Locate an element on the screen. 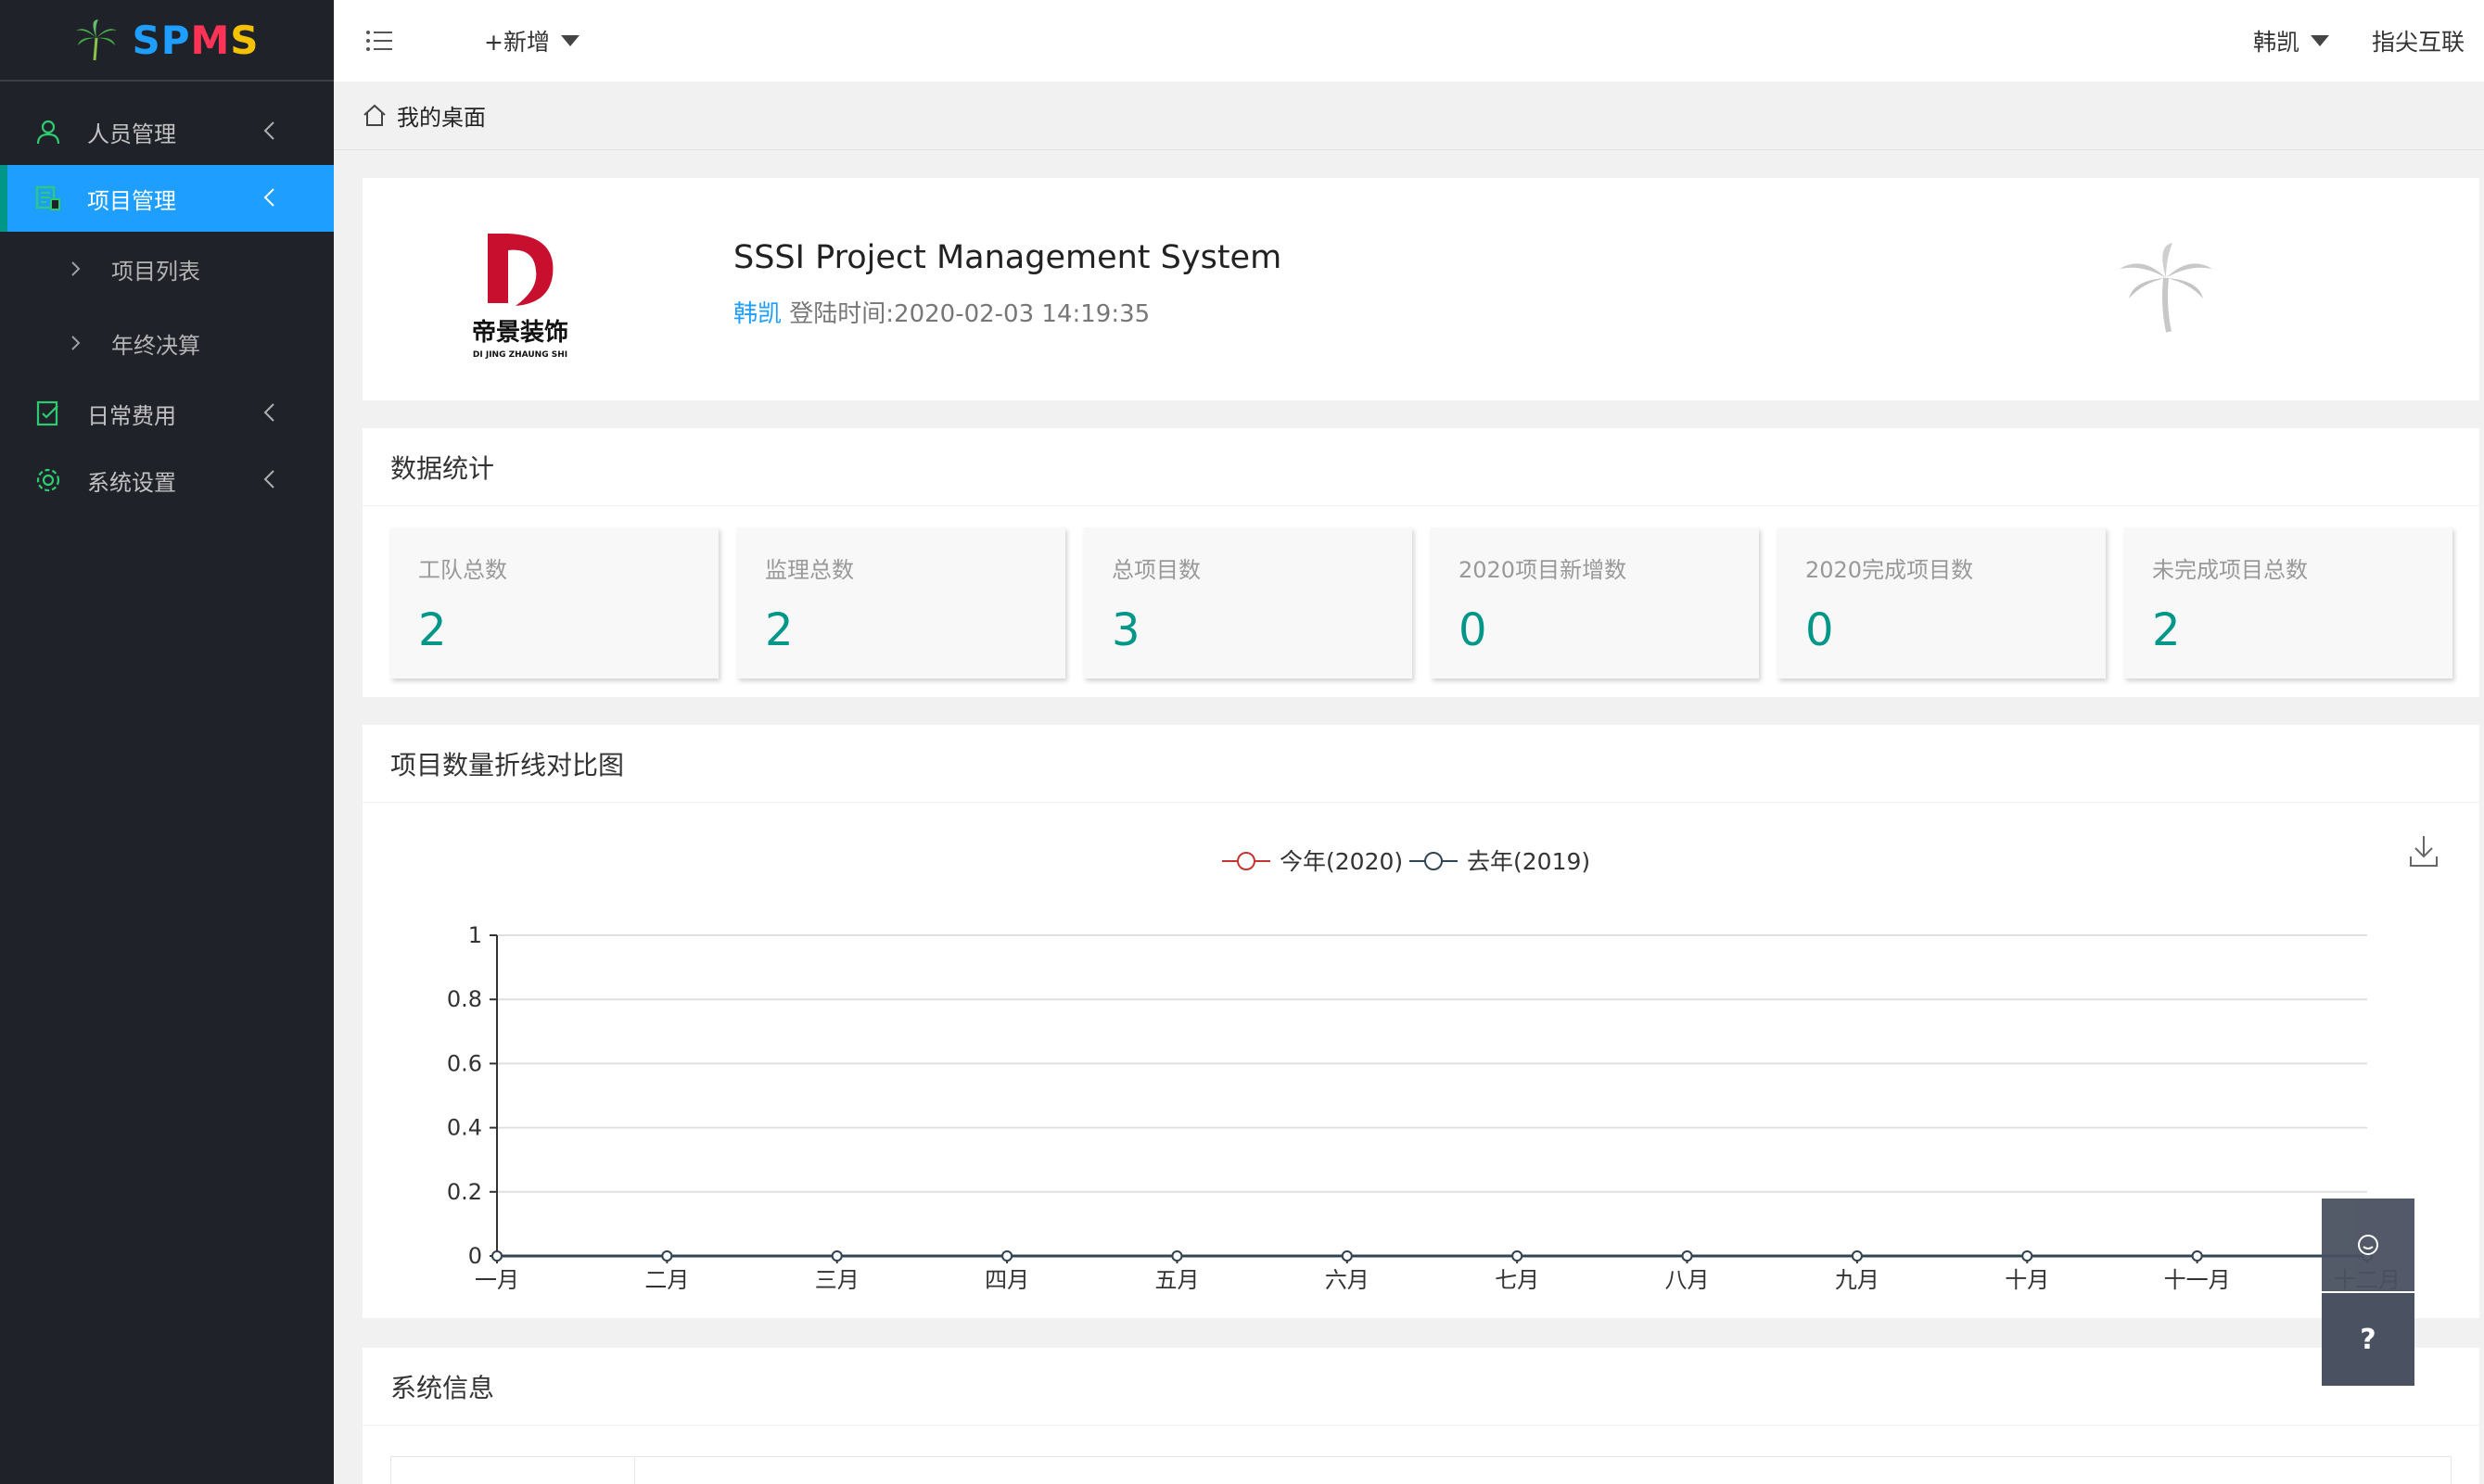  sidebar-item-label: 项目管理 is located at coordinates (131, 200).